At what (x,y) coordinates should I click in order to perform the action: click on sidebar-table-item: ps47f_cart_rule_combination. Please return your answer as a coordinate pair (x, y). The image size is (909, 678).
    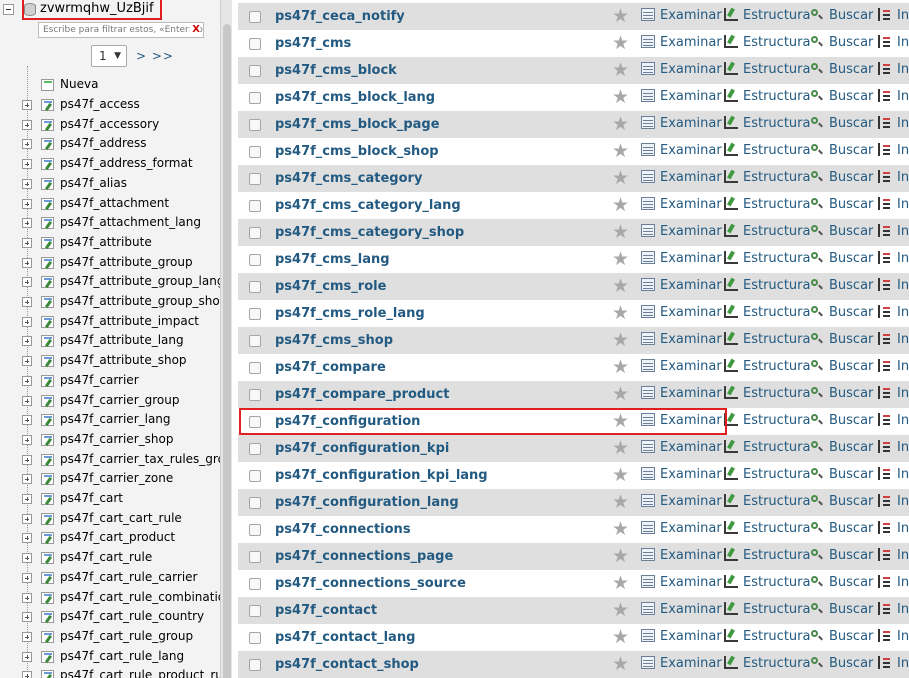
    Looking at the image, I should click on (116, 598).